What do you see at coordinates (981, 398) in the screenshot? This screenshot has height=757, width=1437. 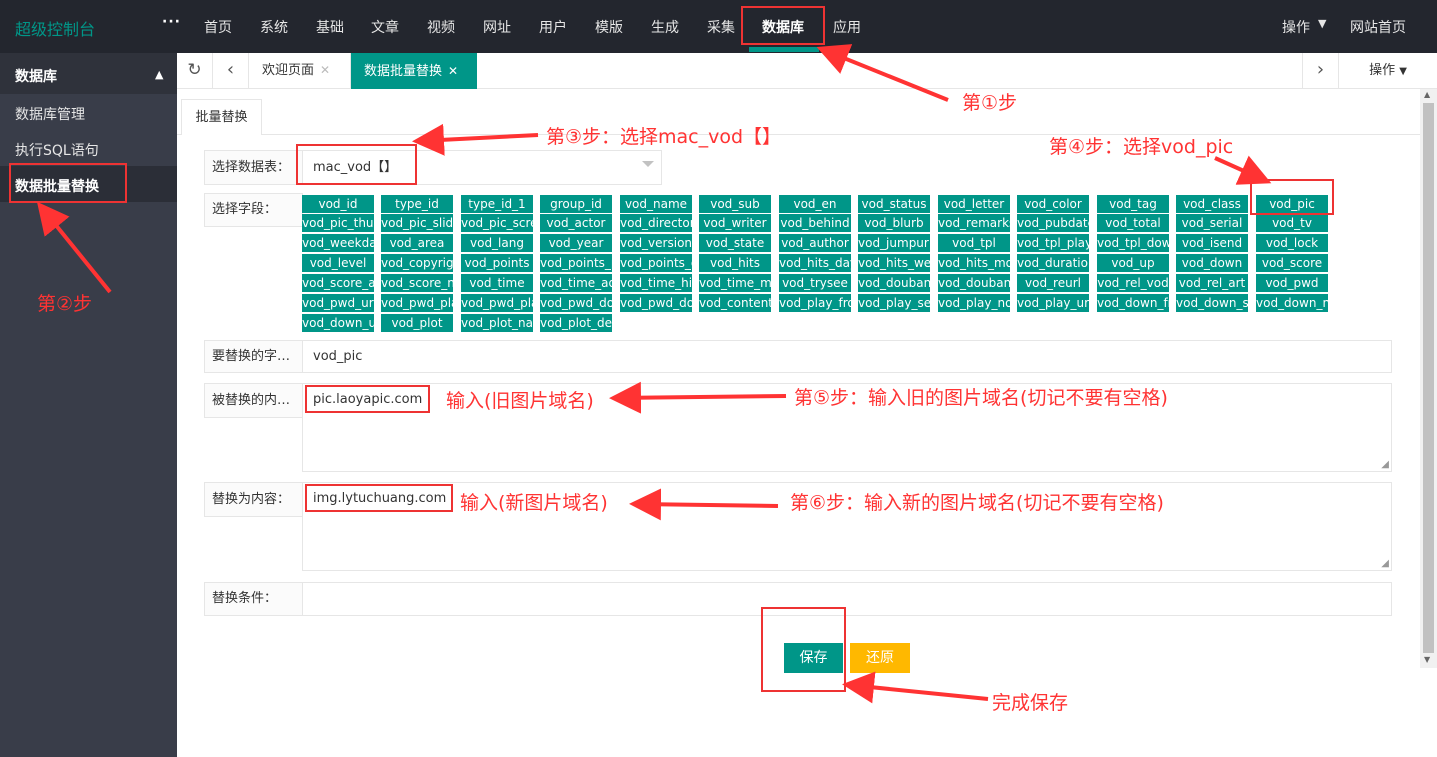 I see `annotation-step5: 第⑤步：输入旧的图片域名(切记不要有空格)` at bounding box center [981, 398].